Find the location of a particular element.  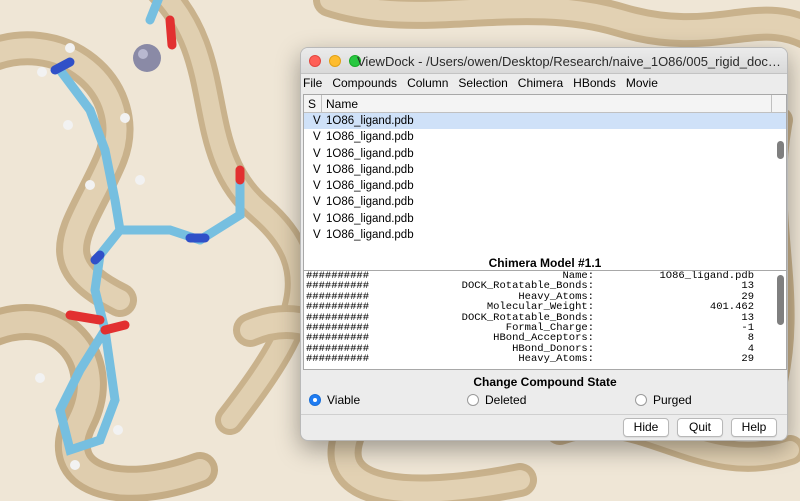

radio-viable-indicator is located at coordinates (315, 400).